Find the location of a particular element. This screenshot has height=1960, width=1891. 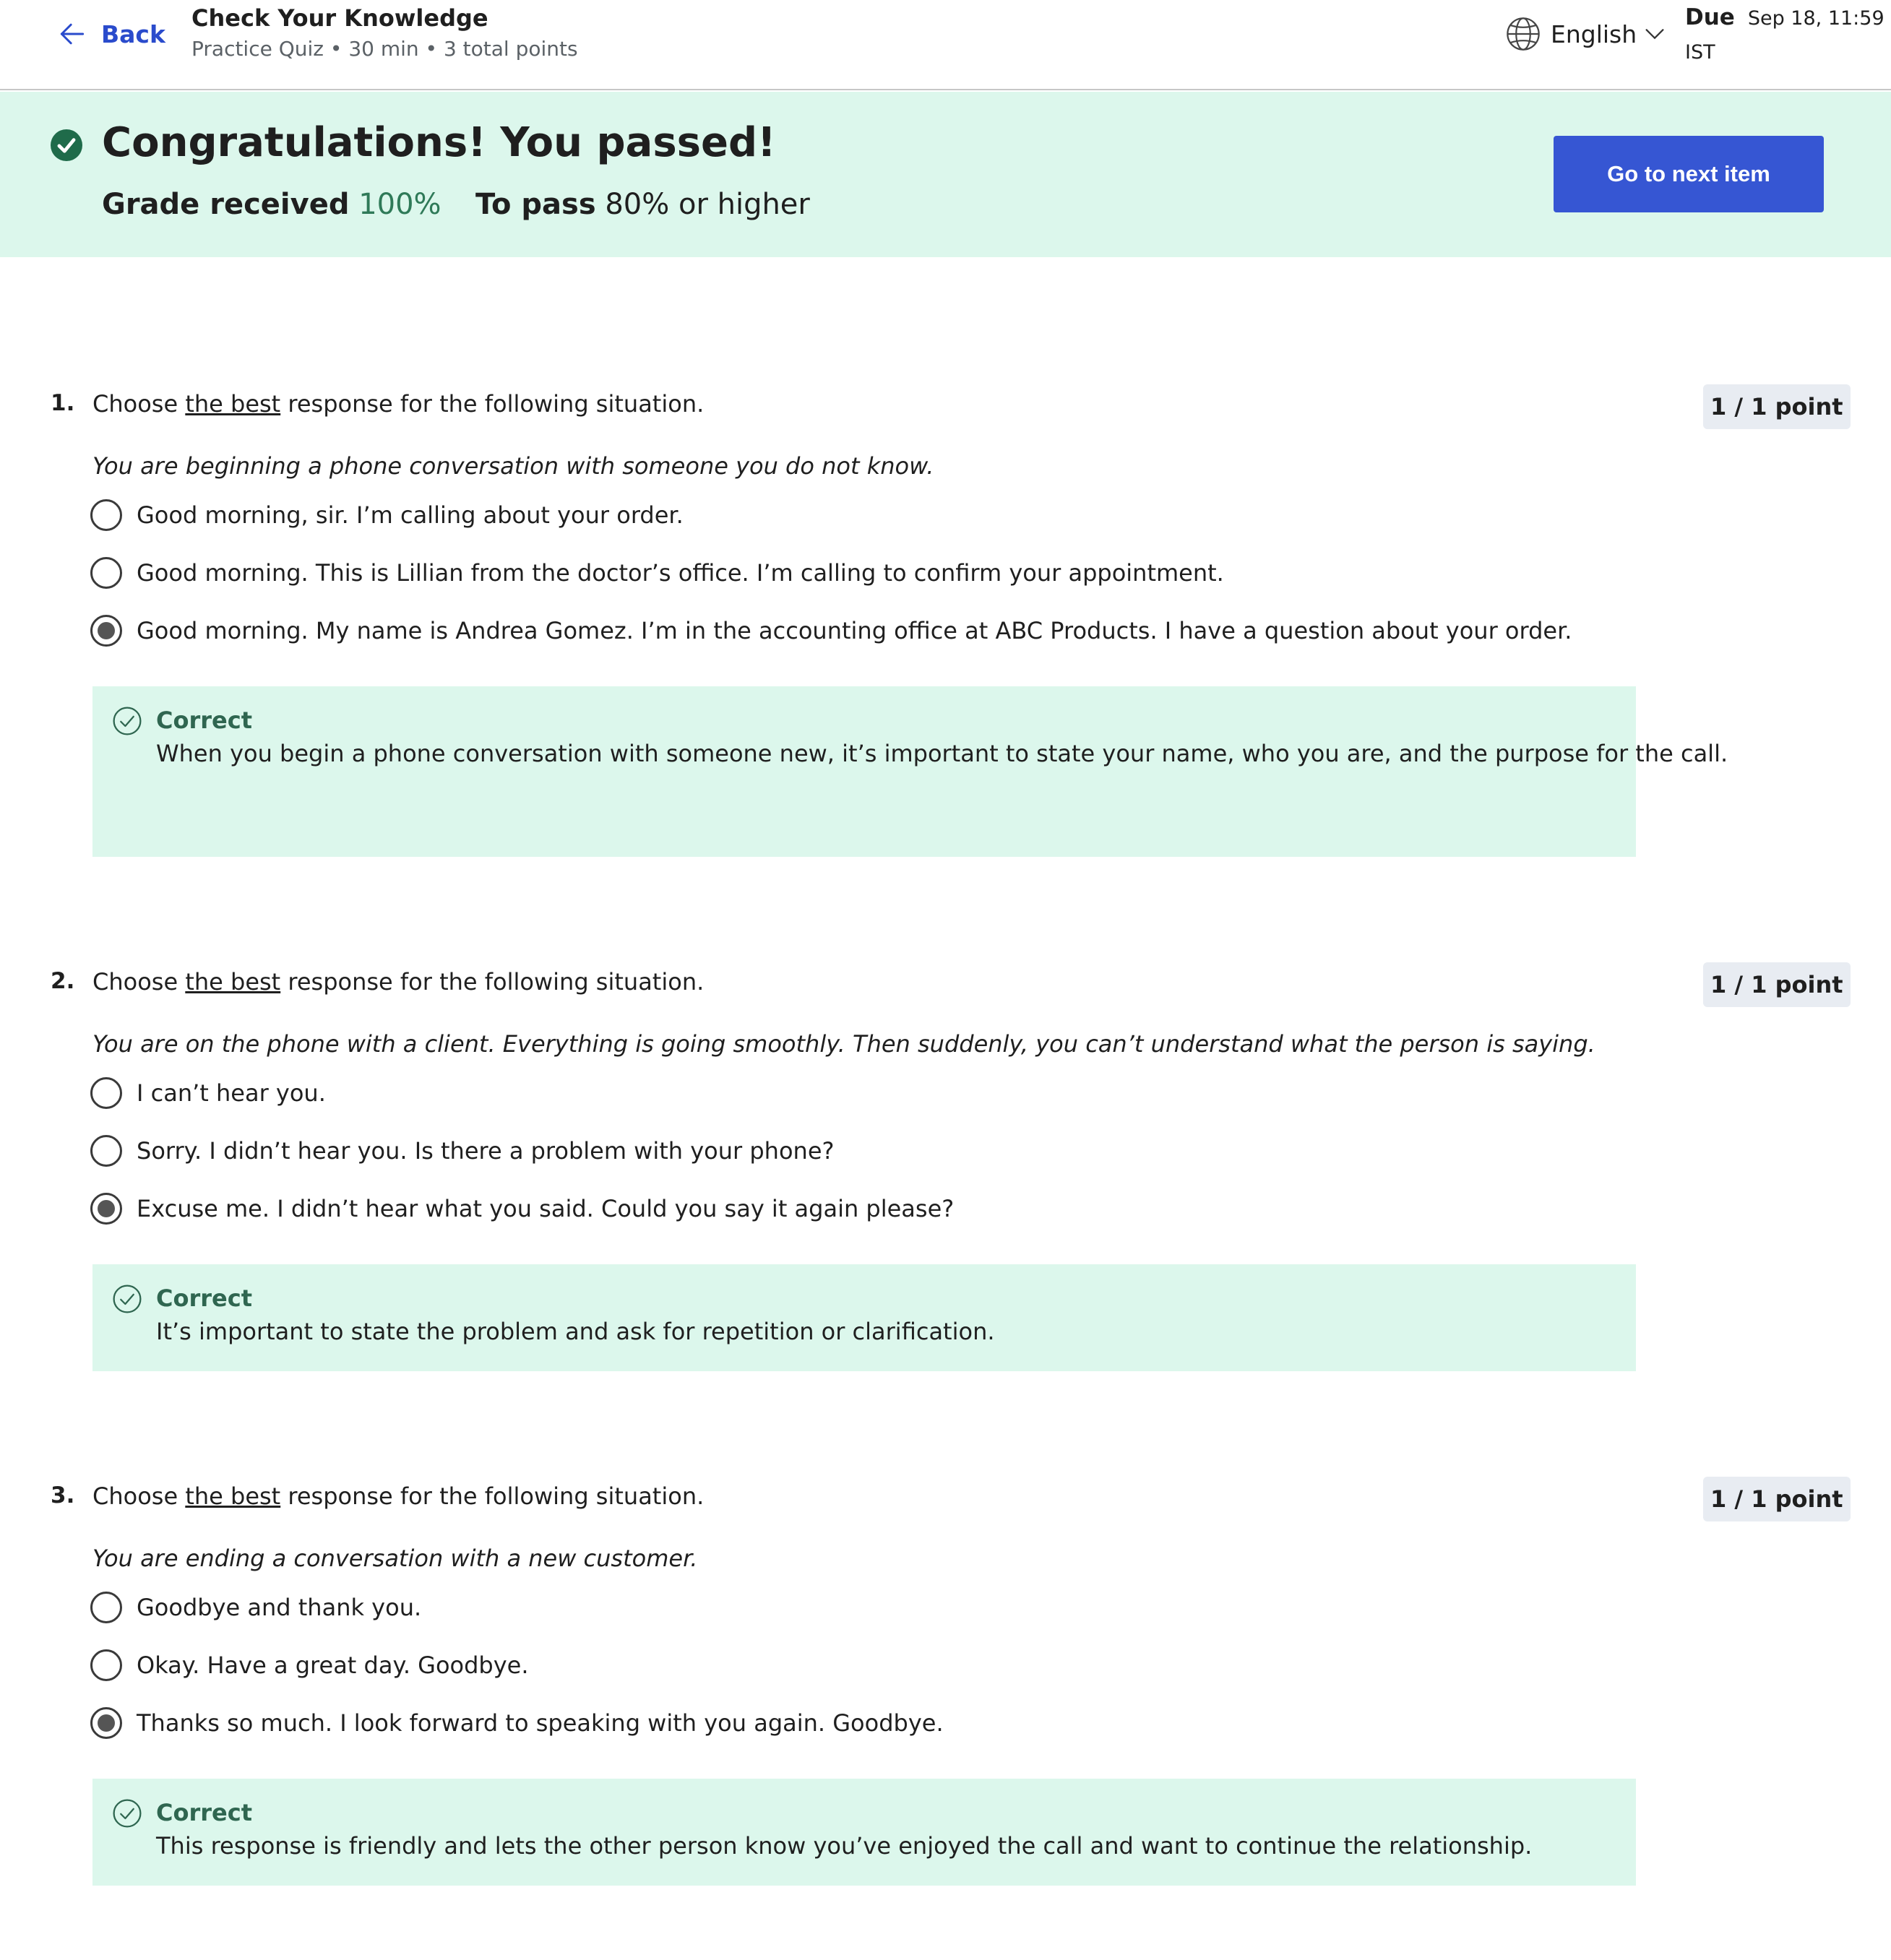

pass-threshold-label: To pass is located at coordinates (535, 204).